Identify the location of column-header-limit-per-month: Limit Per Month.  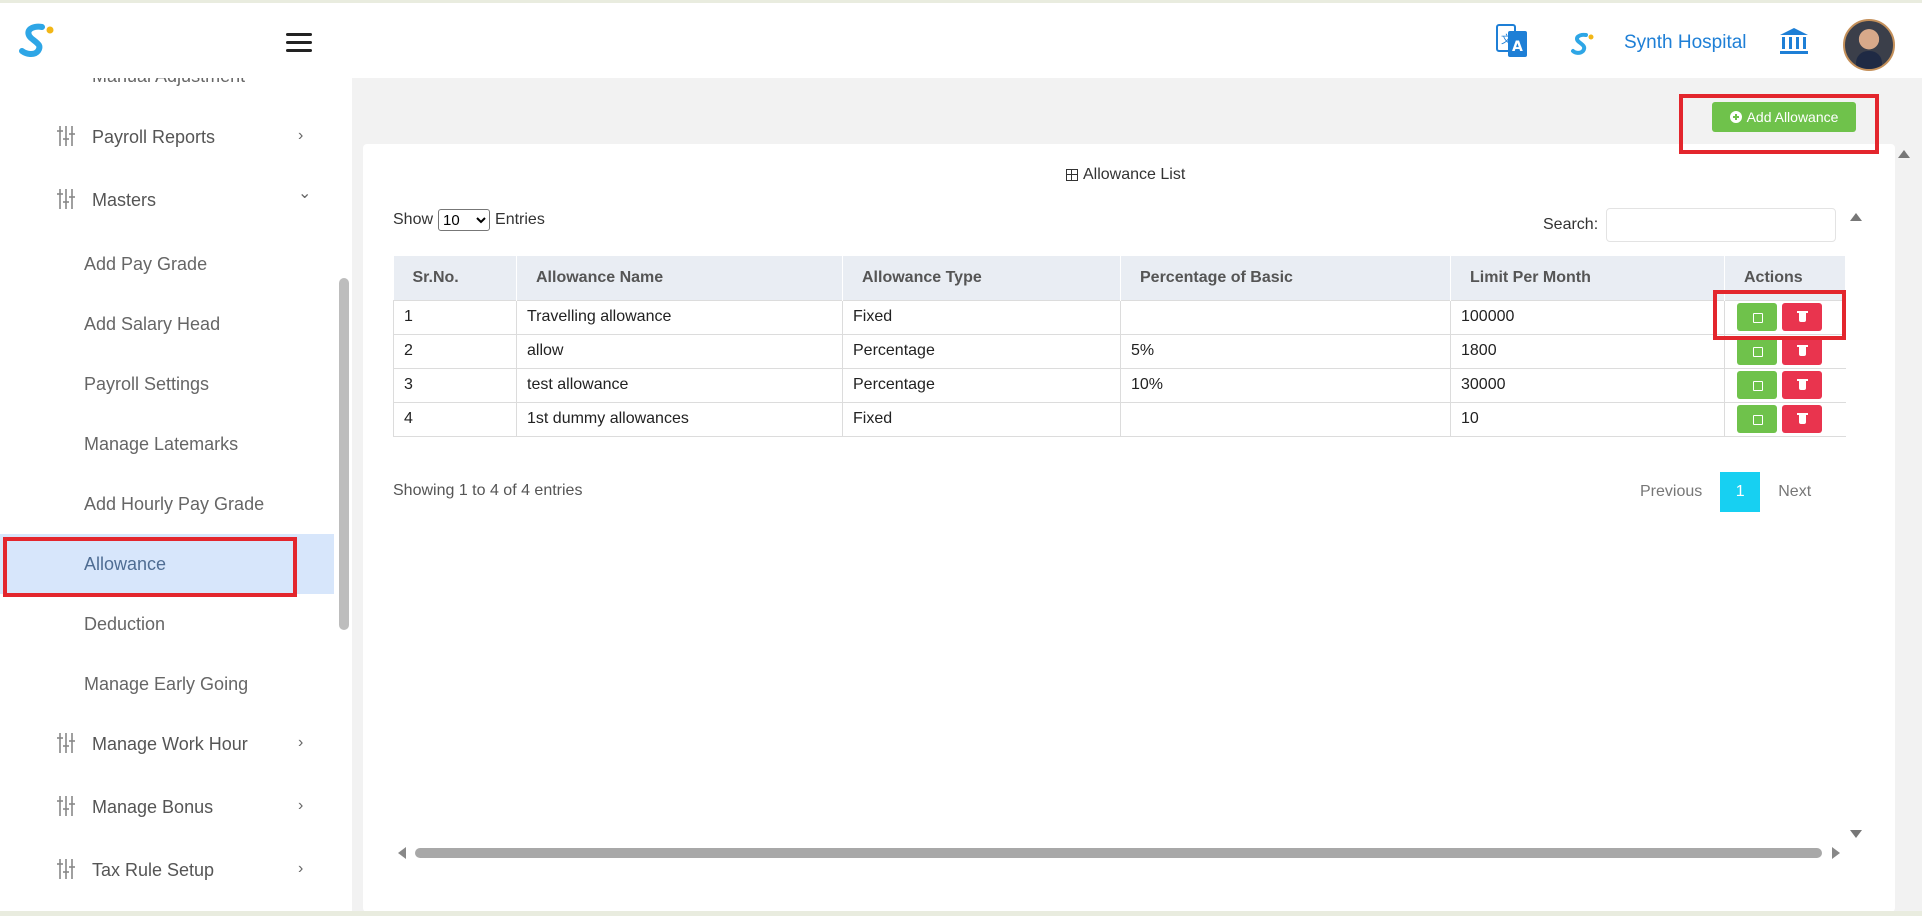
(1587, 278).